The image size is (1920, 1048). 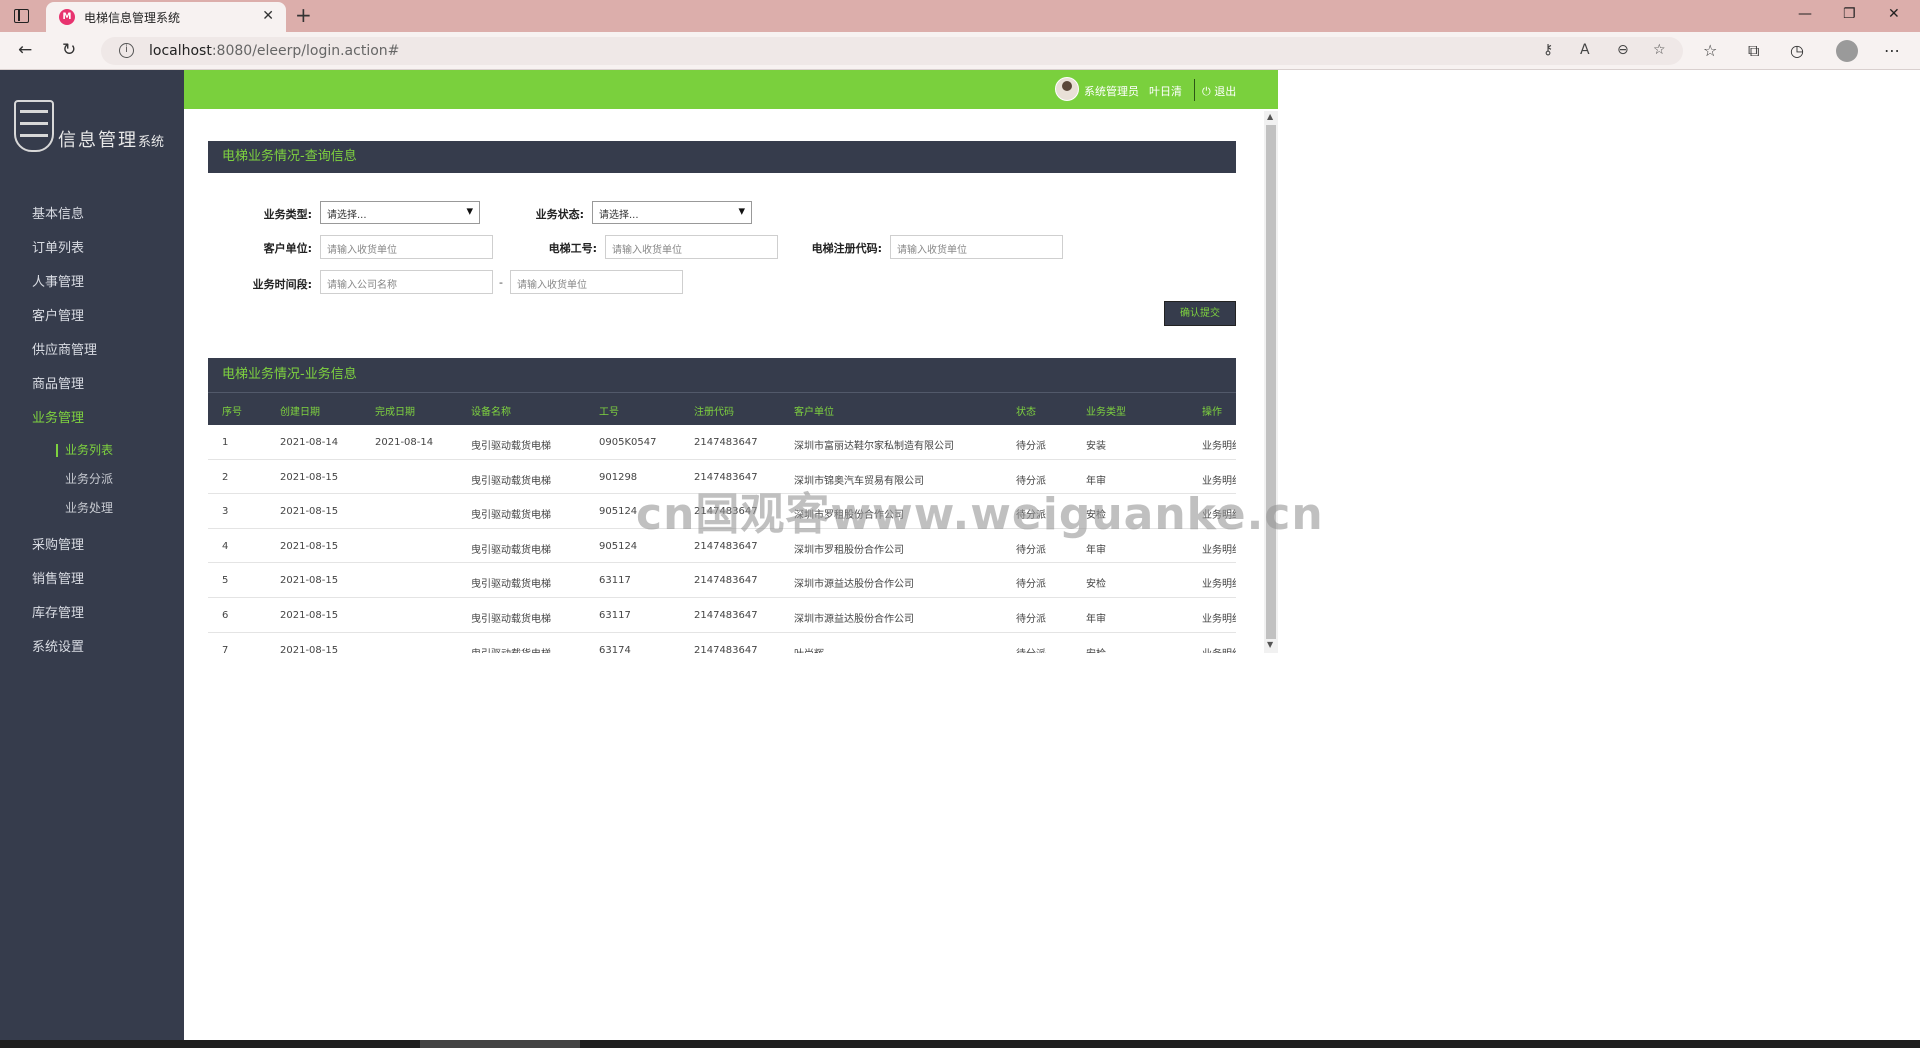 What do you see at coordinates (92, 450) in the screenshot?
I see `sidebar-subitem-business-list: 业务列表` at bounding box center [92, 450].